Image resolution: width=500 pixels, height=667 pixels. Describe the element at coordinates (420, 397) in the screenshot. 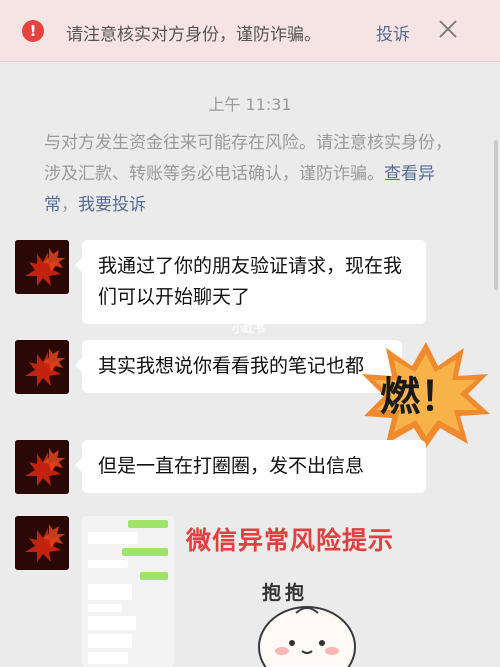

I see `sticker-text: 燃！` at that location.